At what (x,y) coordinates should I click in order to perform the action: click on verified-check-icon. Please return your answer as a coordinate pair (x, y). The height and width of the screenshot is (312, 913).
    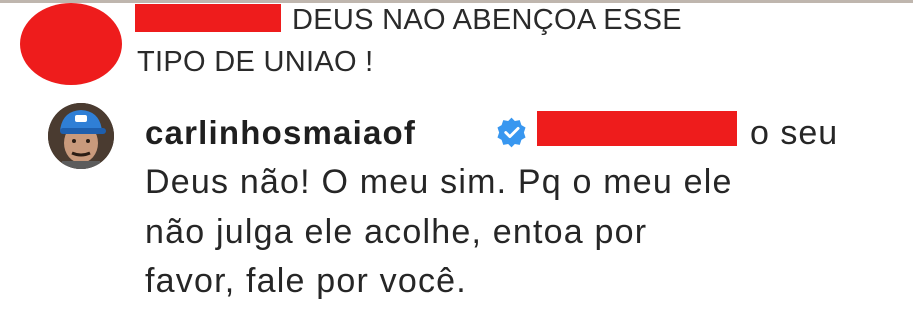
    Looking at the image, I should click on (511, 132).